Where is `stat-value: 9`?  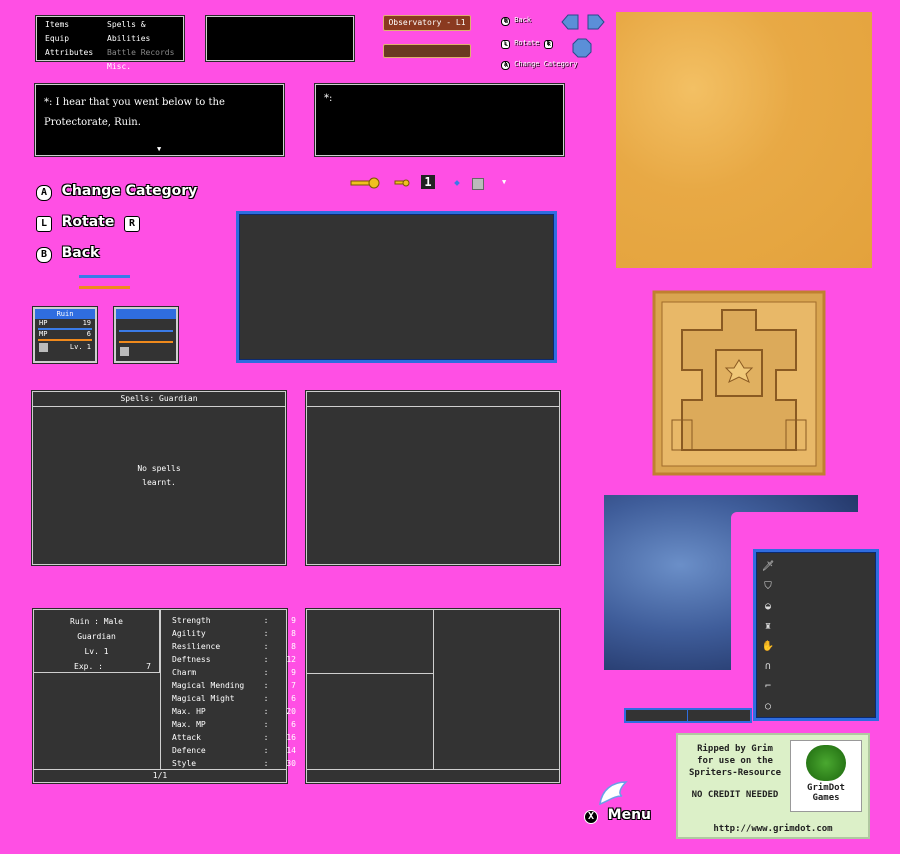 stat-value: 9 is located at coordinates (293, 672).